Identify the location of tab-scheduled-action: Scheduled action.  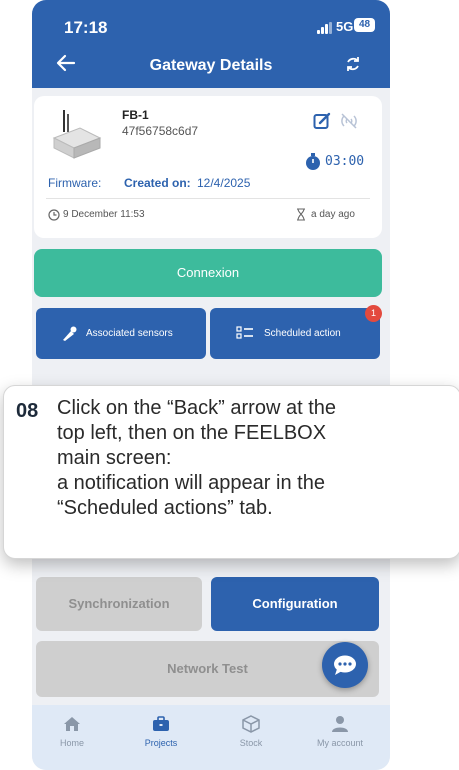
(295, 333).